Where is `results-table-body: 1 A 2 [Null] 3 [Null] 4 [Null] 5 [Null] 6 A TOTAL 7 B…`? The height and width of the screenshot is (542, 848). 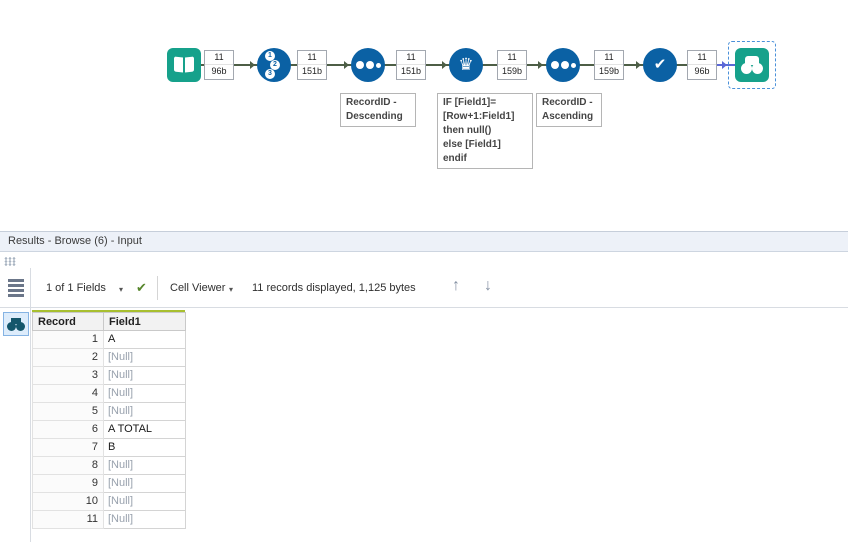
results-table-body: 1 A 2 [Null] 3 [Null] 4 [Null] 5 [Null] 6 A TOTAL 7 B… is located at coordinates (109, 429).